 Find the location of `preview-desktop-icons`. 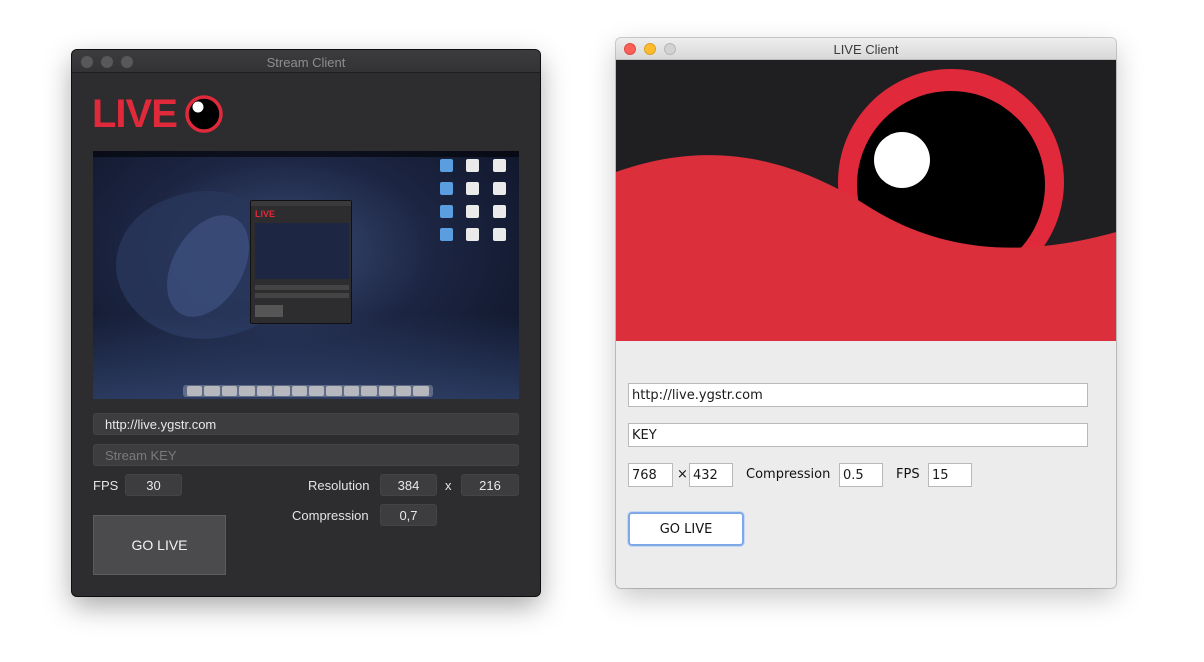

preview-desktop-icons is located at coordinates (473, 200).